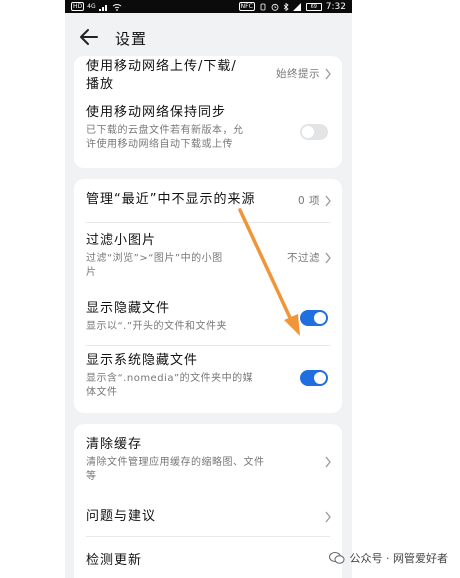  Describe the element at coordinates (209, 519) in the screenshot. I see `feedback-setting: 问题与建议` at that location.